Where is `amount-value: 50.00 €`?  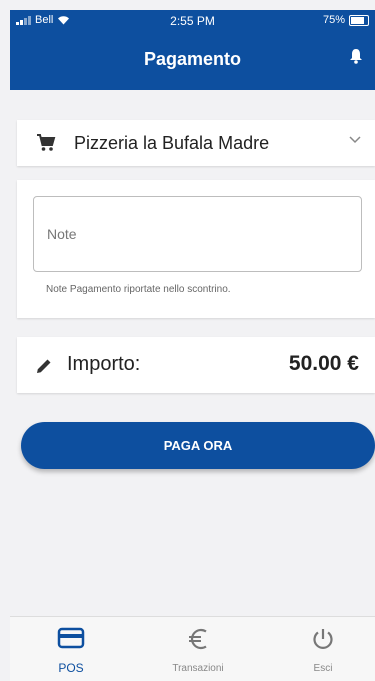
amount-value: 50.00 € is located at coordinates (323, 363).